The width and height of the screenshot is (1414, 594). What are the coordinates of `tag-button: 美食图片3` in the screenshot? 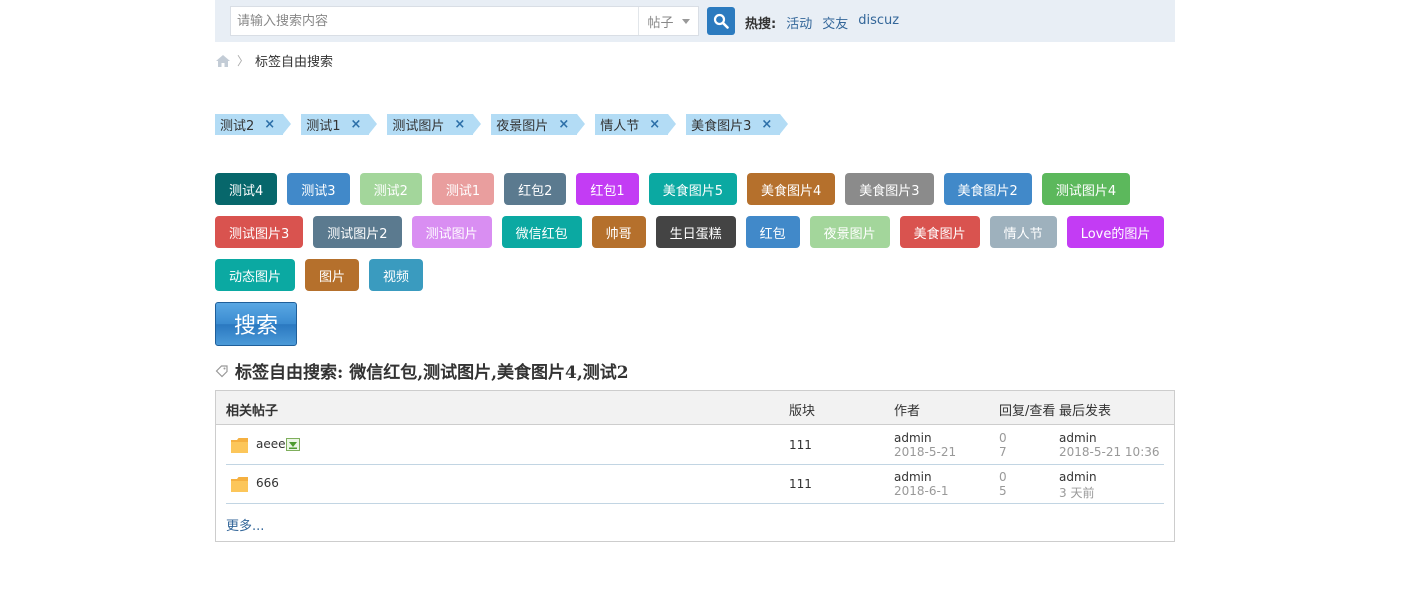 It's located at (889, 189).